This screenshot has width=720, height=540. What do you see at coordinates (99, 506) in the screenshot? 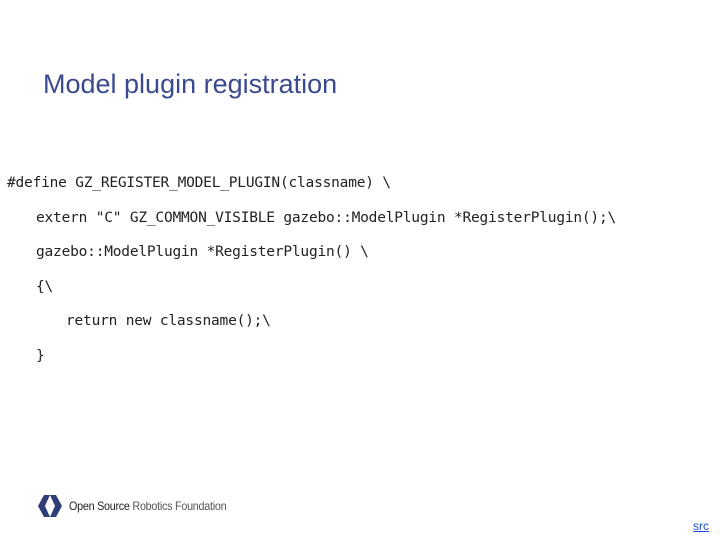
I see `logo-text-bold: Open Source` at bounding box center [99, 506].